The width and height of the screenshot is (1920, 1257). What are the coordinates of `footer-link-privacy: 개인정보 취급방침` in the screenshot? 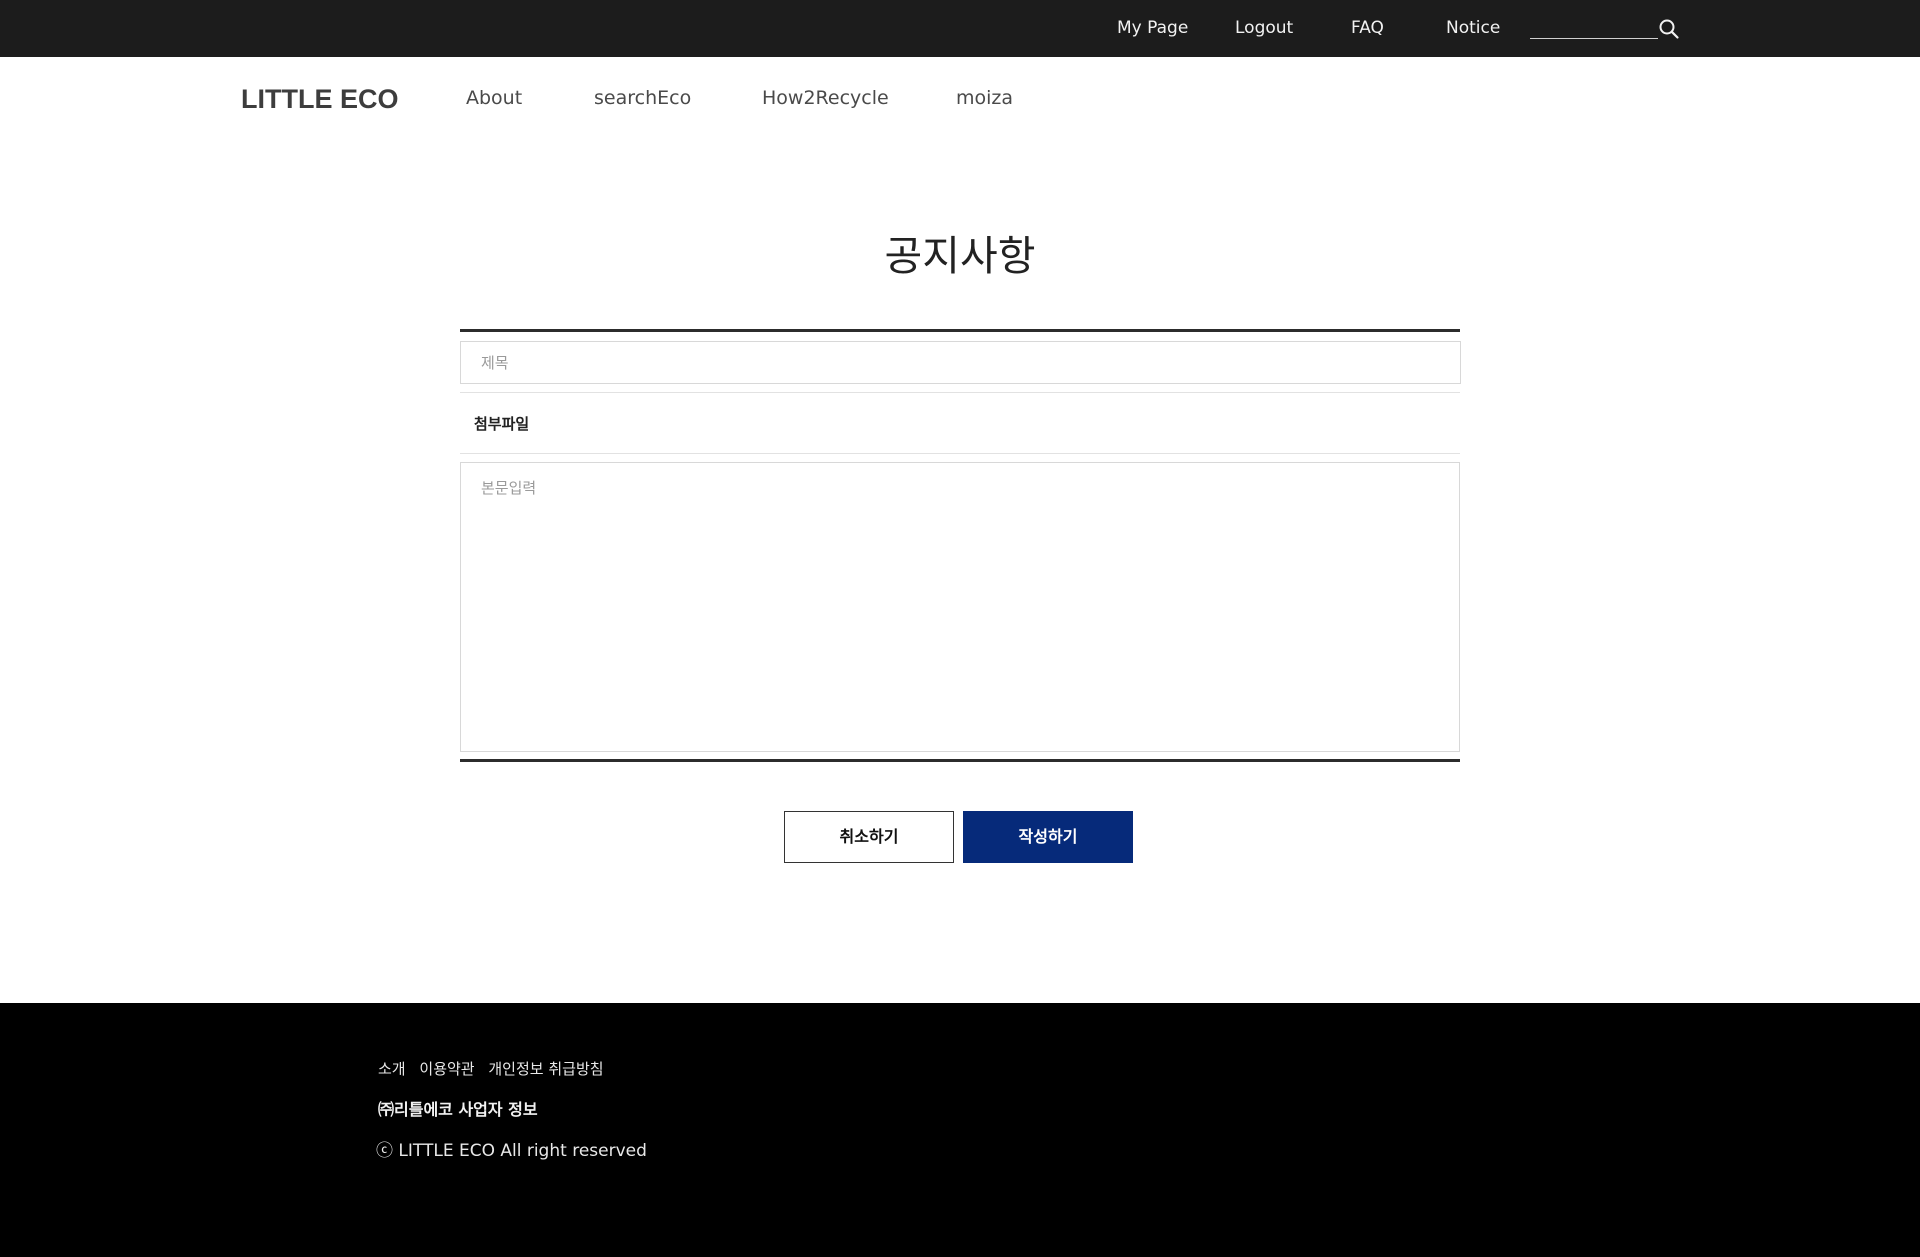 It's located at (545, 1069).